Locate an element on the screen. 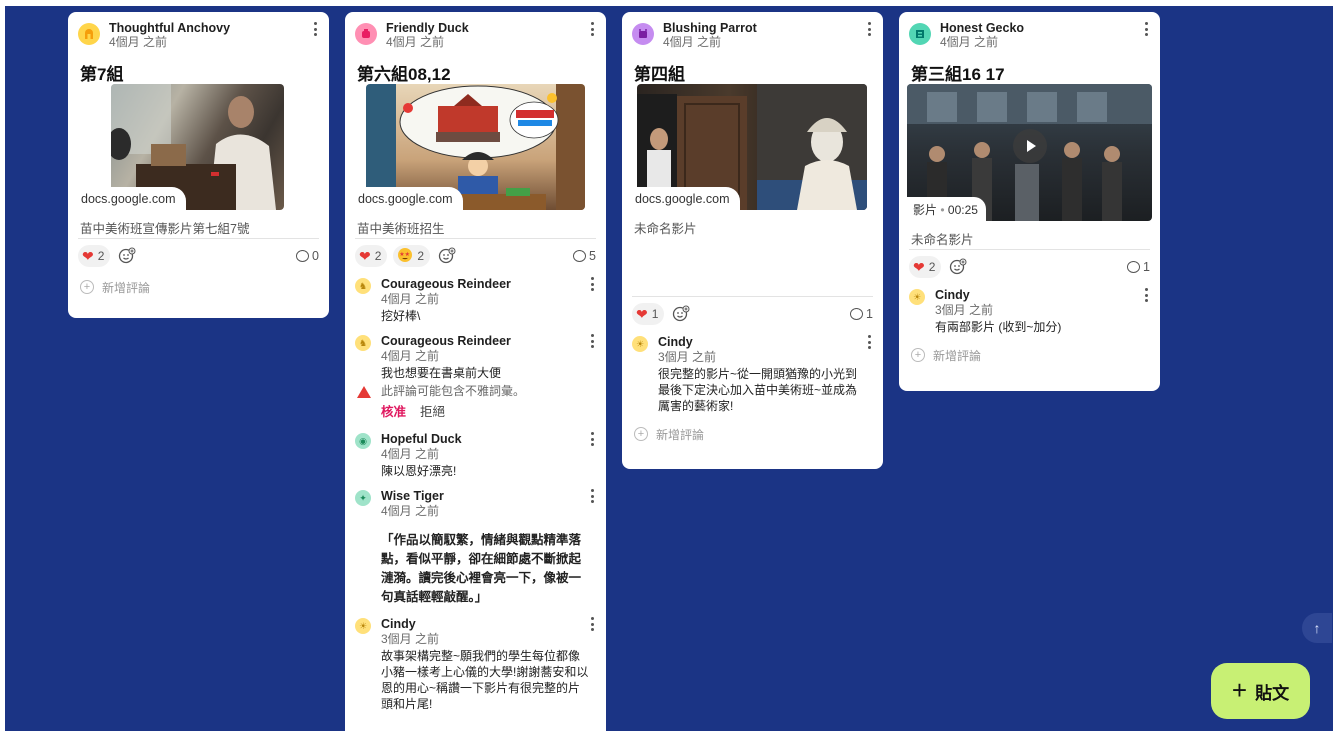  video-preview: 影片 • 00:25 is located at coordinates (1029, 152).